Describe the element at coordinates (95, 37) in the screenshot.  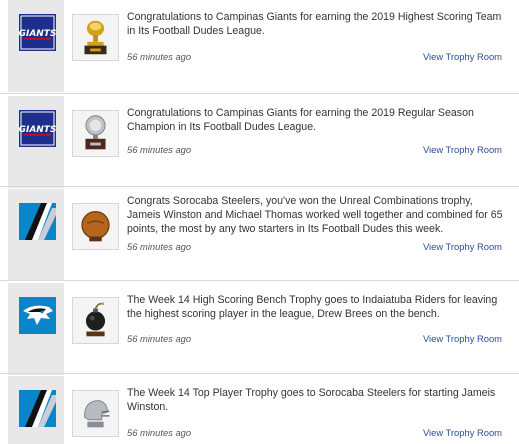
I see `gold-trophy-icon` at that location.